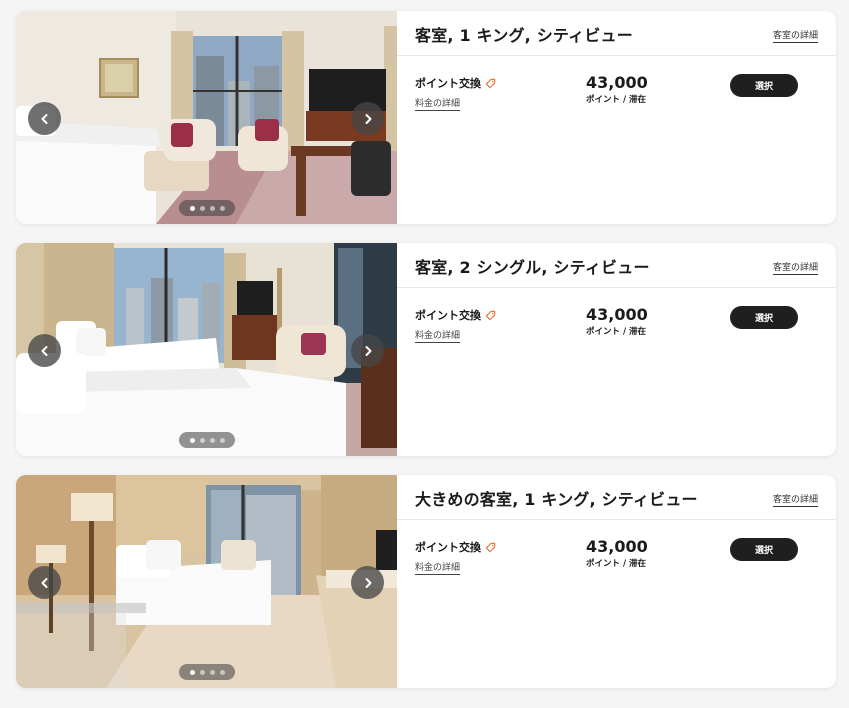 The height and width of the screenshot is (708, 849). What do you see at coordinates (532, 267) in the screenshot?
I see `room-title: 客室, 2 シングル, シティビュー` at bounding box center [532, 267].